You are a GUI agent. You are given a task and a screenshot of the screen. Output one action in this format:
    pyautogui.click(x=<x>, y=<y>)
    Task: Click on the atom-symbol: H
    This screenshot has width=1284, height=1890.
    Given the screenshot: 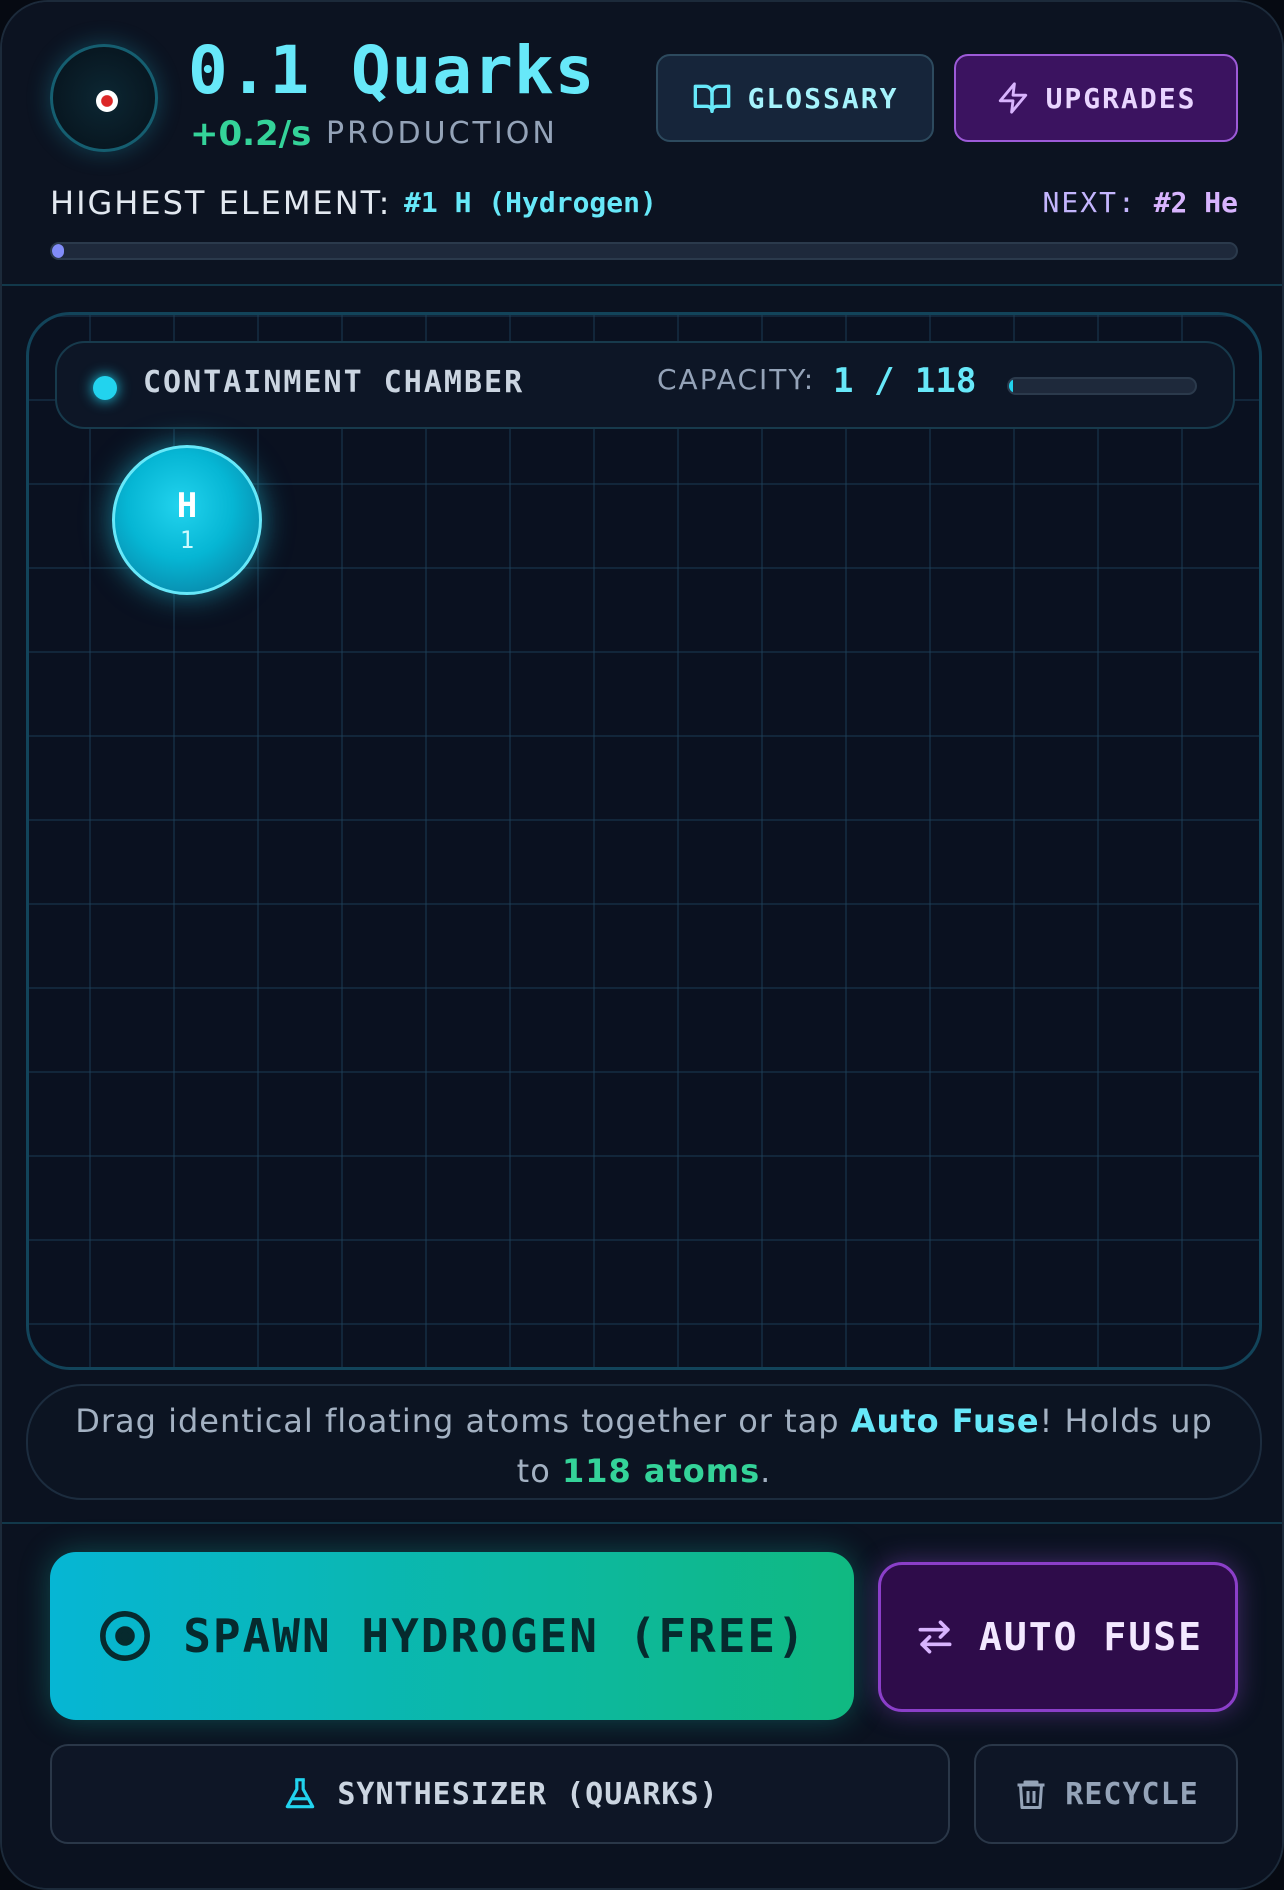 What is the action you would take?
    pyautogui.click(x=187, y=506)
    